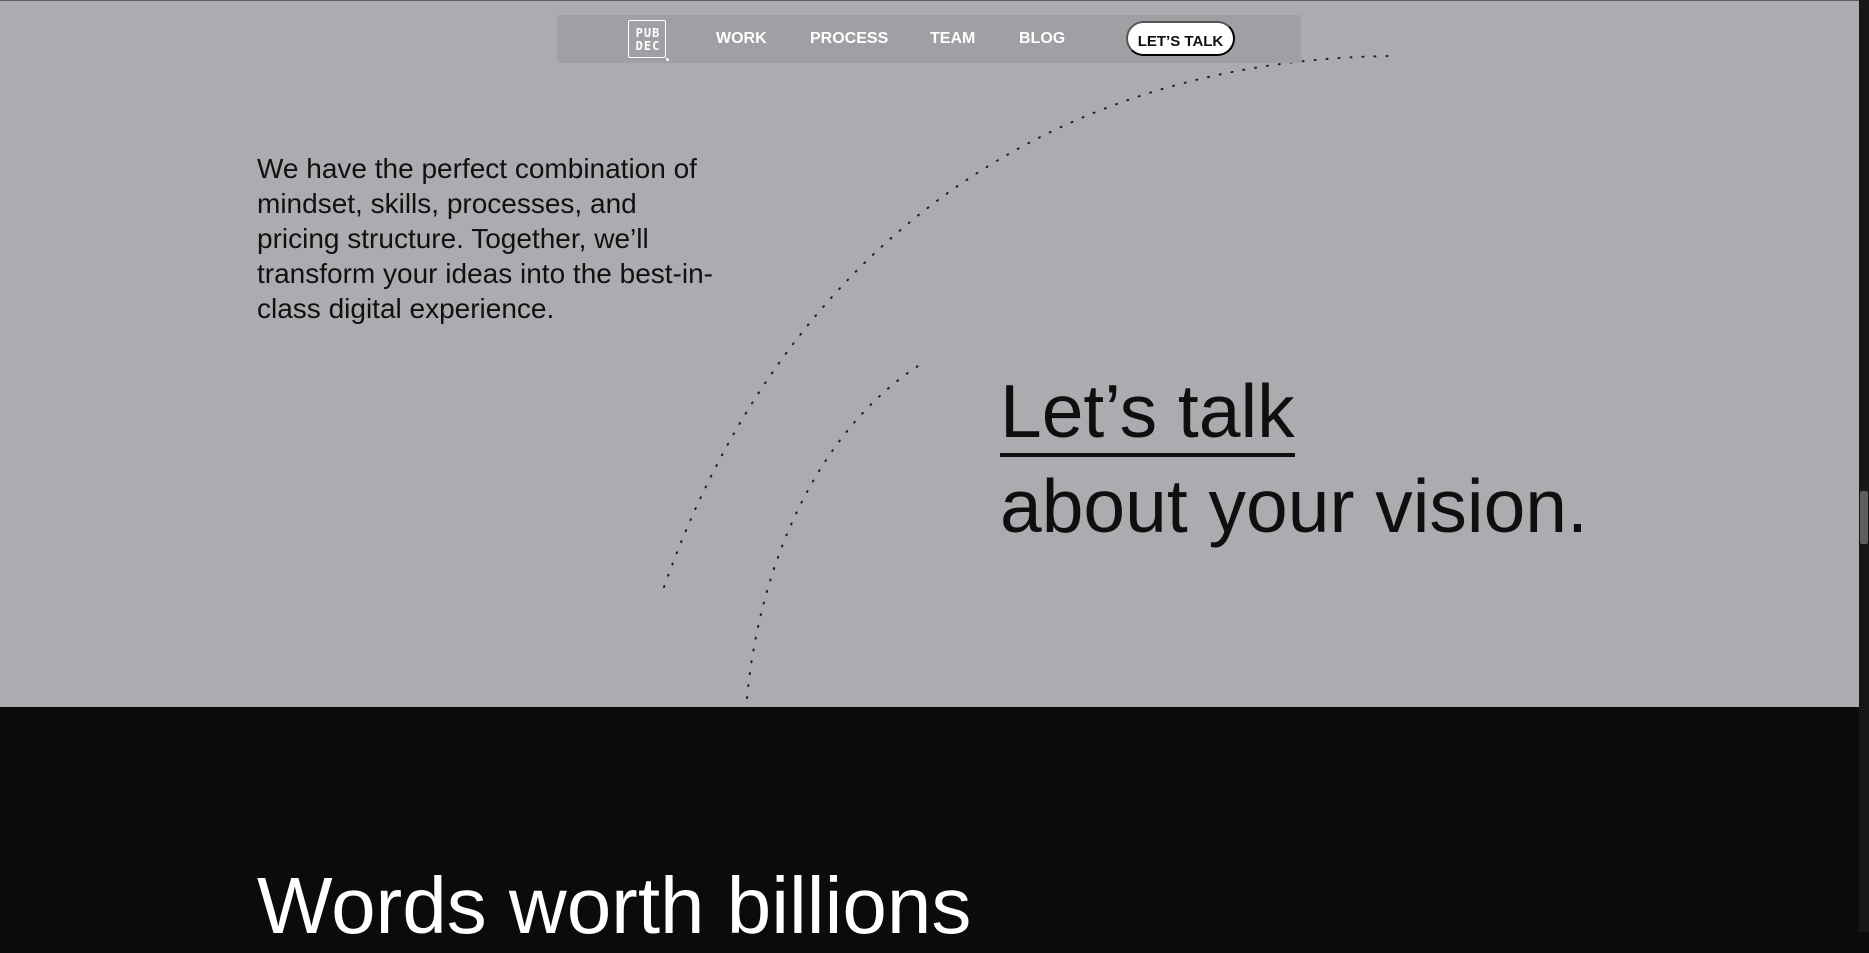 Image resolution: width=1869 pixels, height=953 pixels. Describe the element at coordinates (648, 46) in the screenshot. I see `logo-text-bottom: DEC` at that location.